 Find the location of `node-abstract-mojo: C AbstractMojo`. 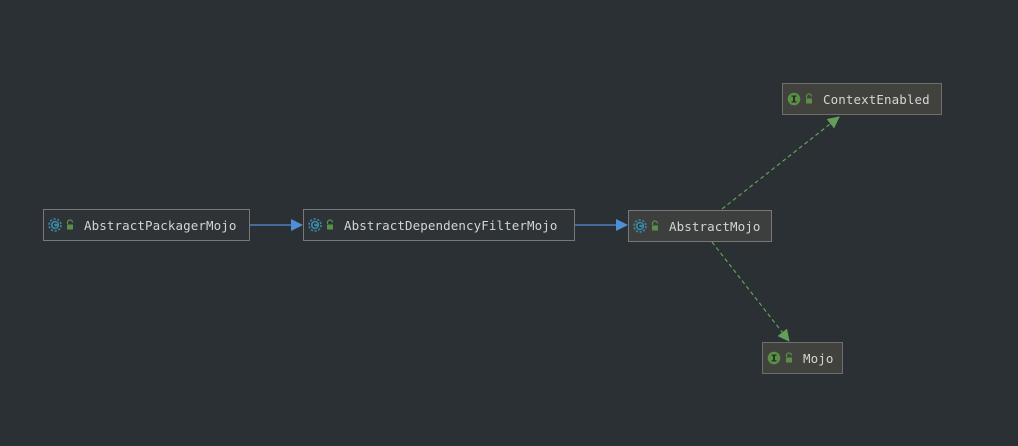

node-abstract-mojo: C AbstractMojo is located at coordinates (700, 226).